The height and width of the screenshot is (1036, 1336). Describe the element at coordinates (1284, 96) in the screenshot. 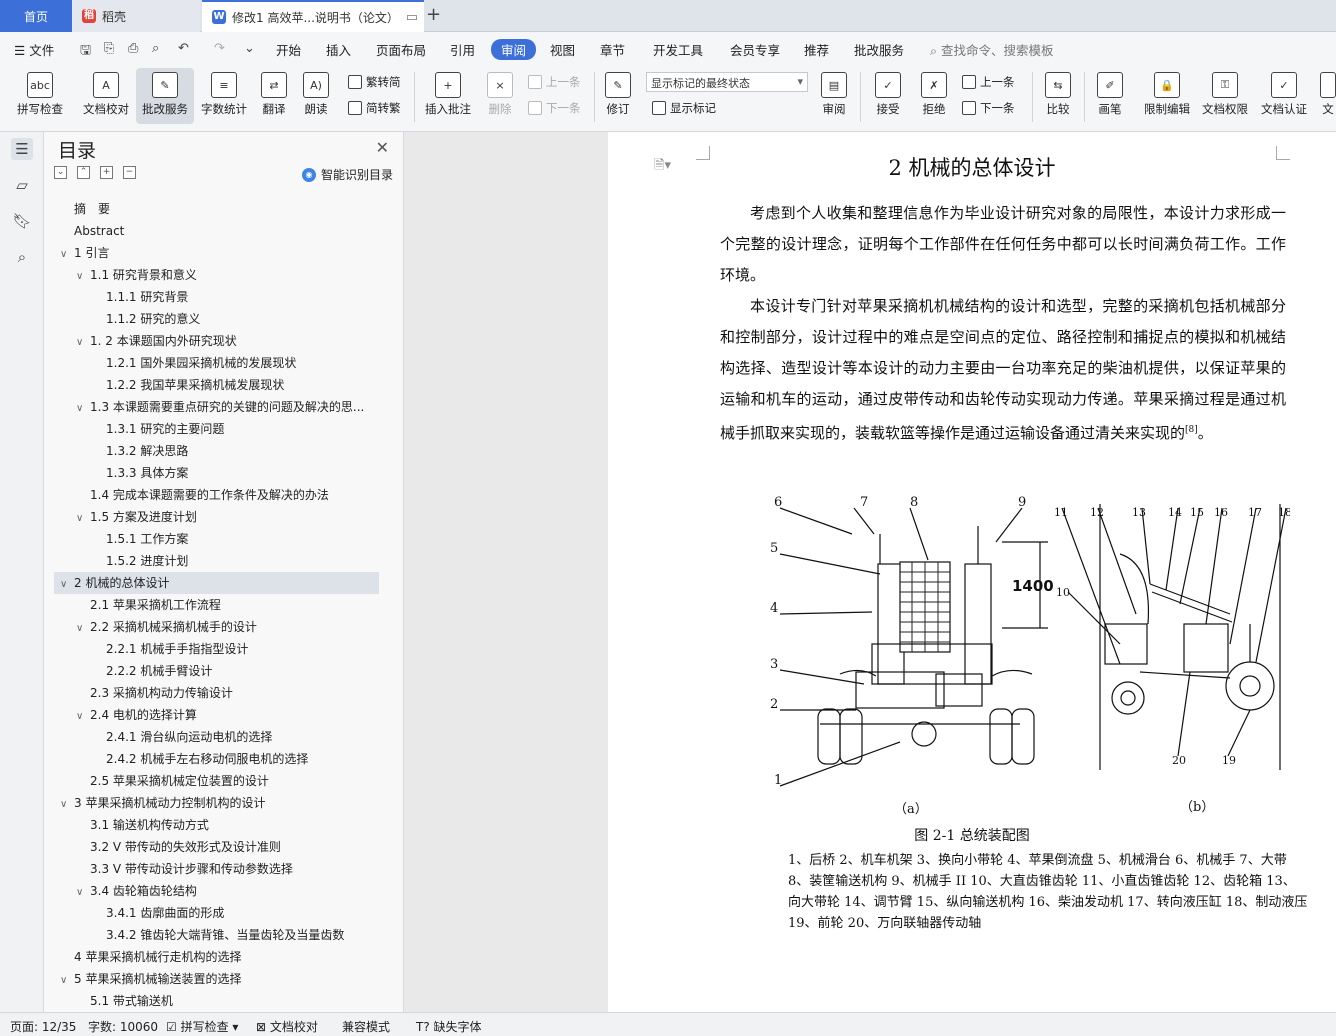

I see `doc-certify-button: ✓ 文档认证` at that location.